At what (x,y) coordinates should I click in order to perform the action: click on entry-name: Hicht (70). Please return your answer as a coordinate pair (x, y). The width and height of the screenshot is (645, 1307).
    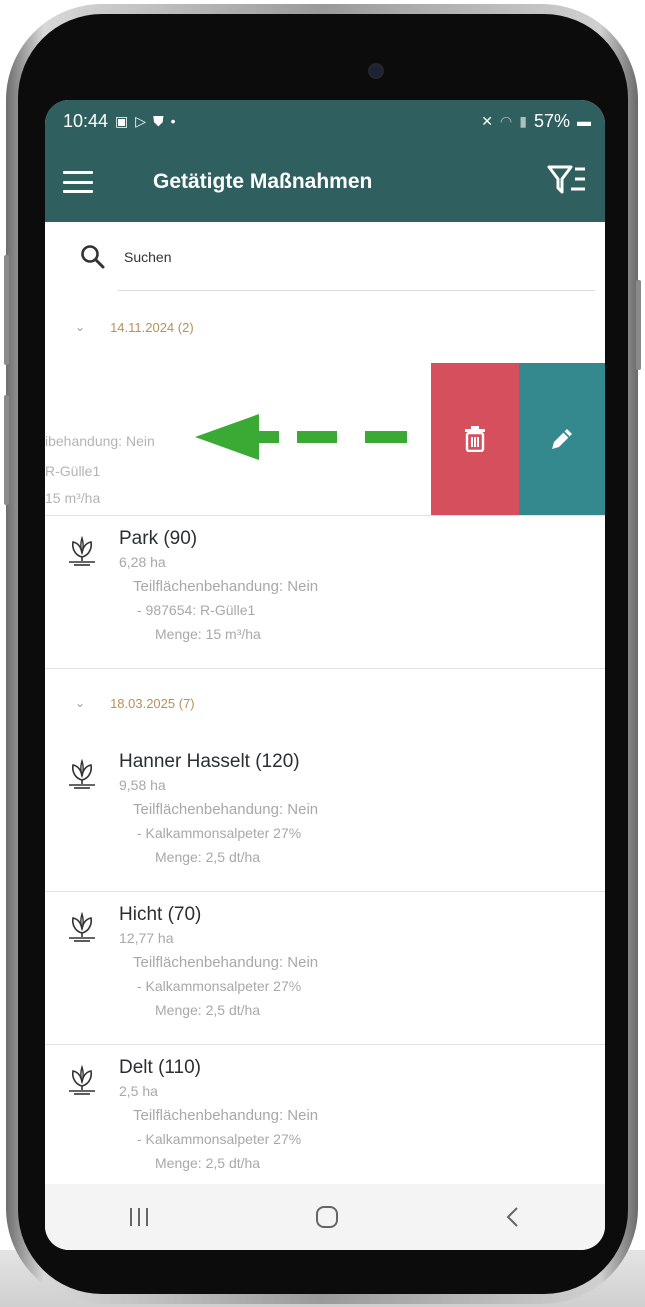
    Looking at the image, I should click on (160, 914).